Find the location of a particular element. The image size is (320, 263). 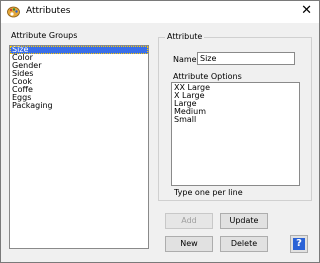

window-title: Attributes is located at coordinates (48, 11).